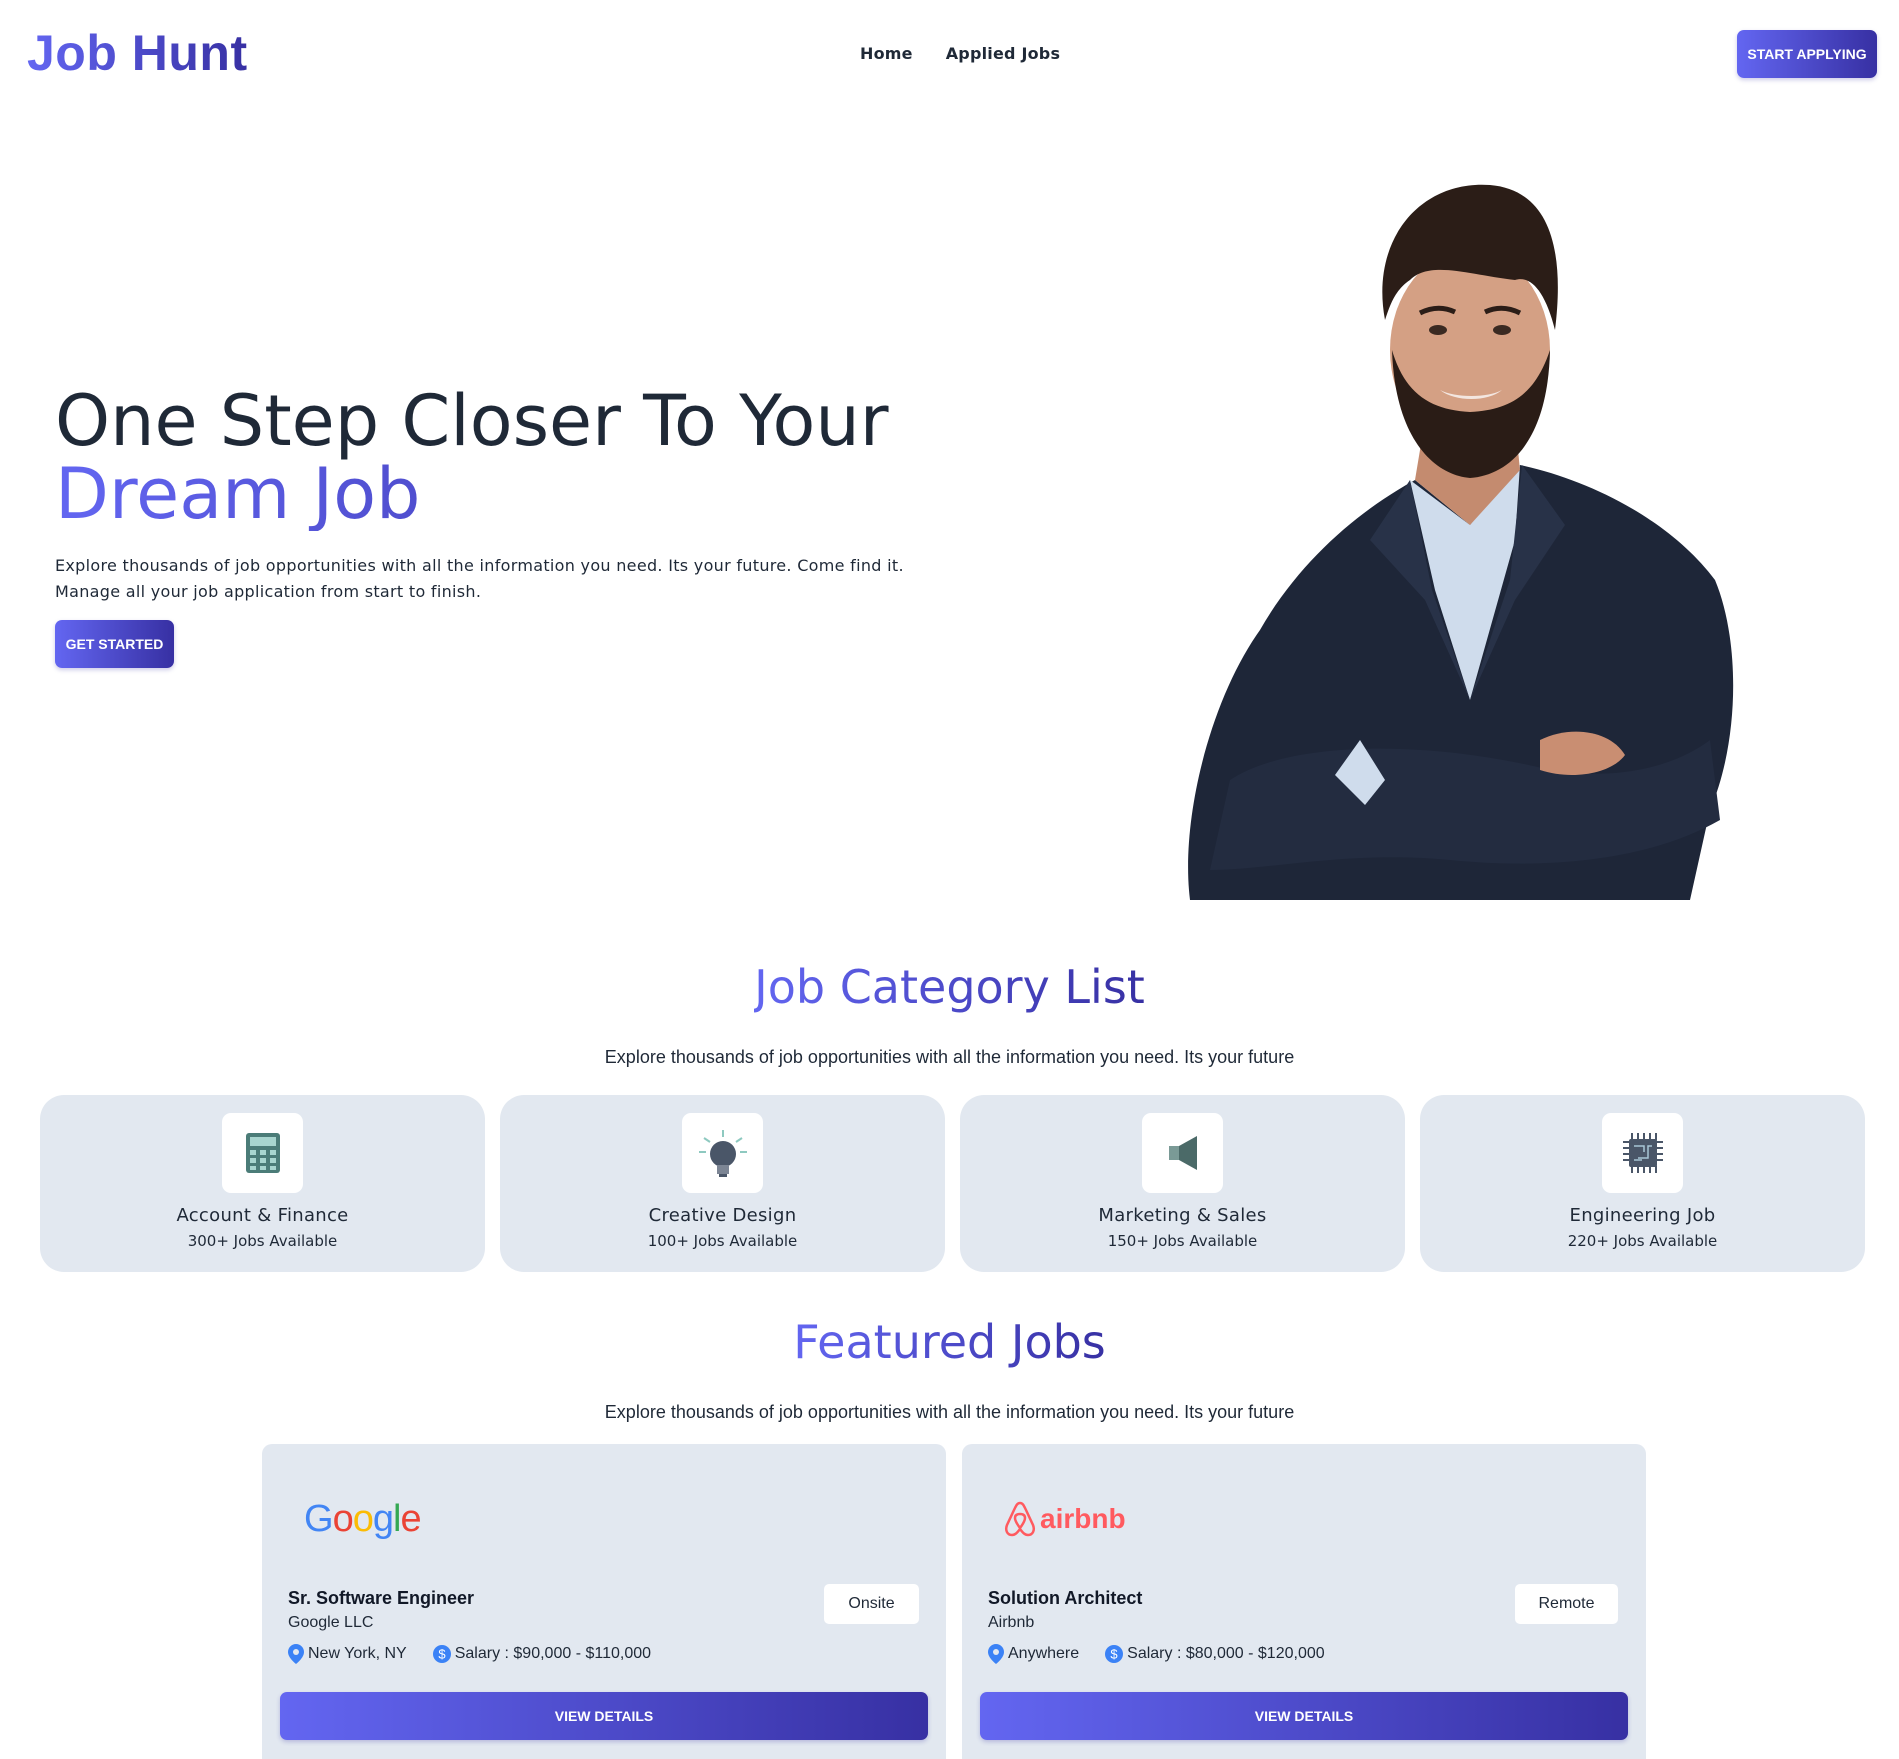 Image resolution: width=1899 pixels, height=1759 pixels. I want to click on category-count: 220+ Jobs Available, so click(1642, 1241).